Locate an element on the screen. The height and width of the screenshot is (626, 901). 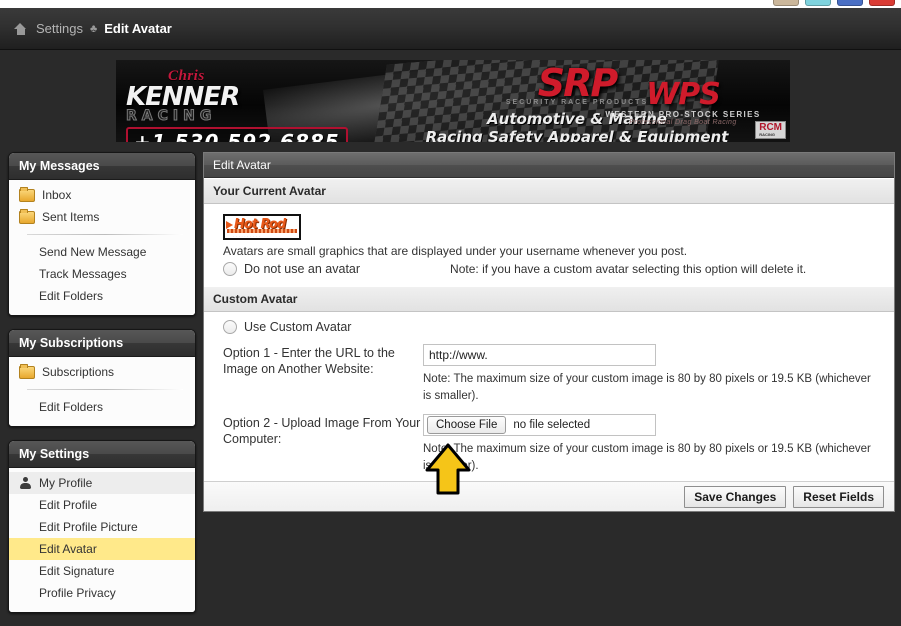
avatar-url-input is located at coordinates (539, 355).